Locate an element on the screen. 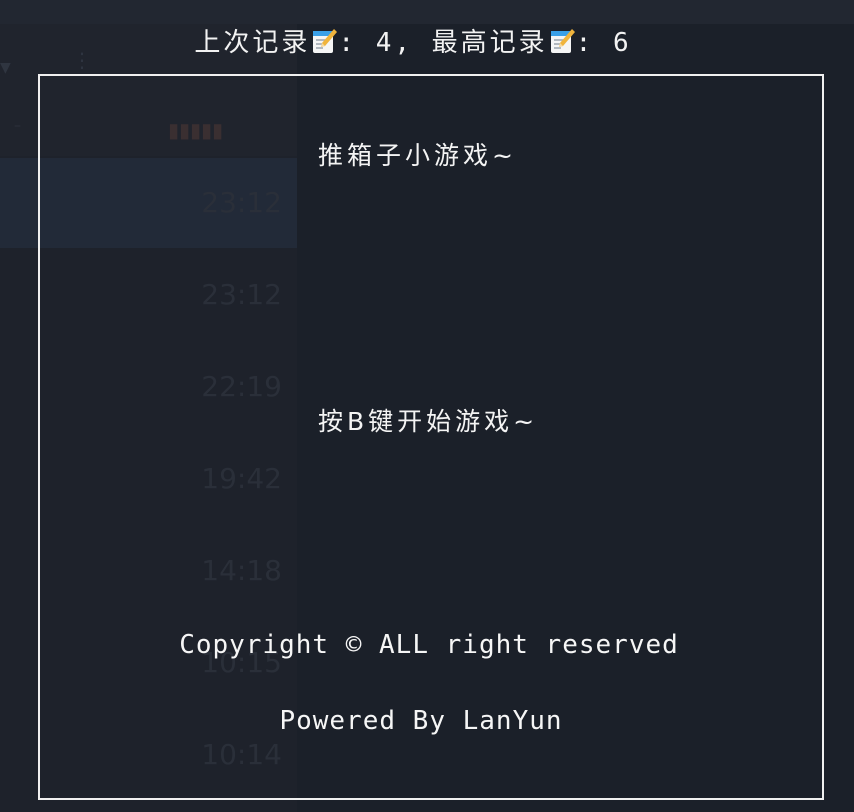  copyright-text: Copyright © ALL right reserved is located at coordinates (429, 645).